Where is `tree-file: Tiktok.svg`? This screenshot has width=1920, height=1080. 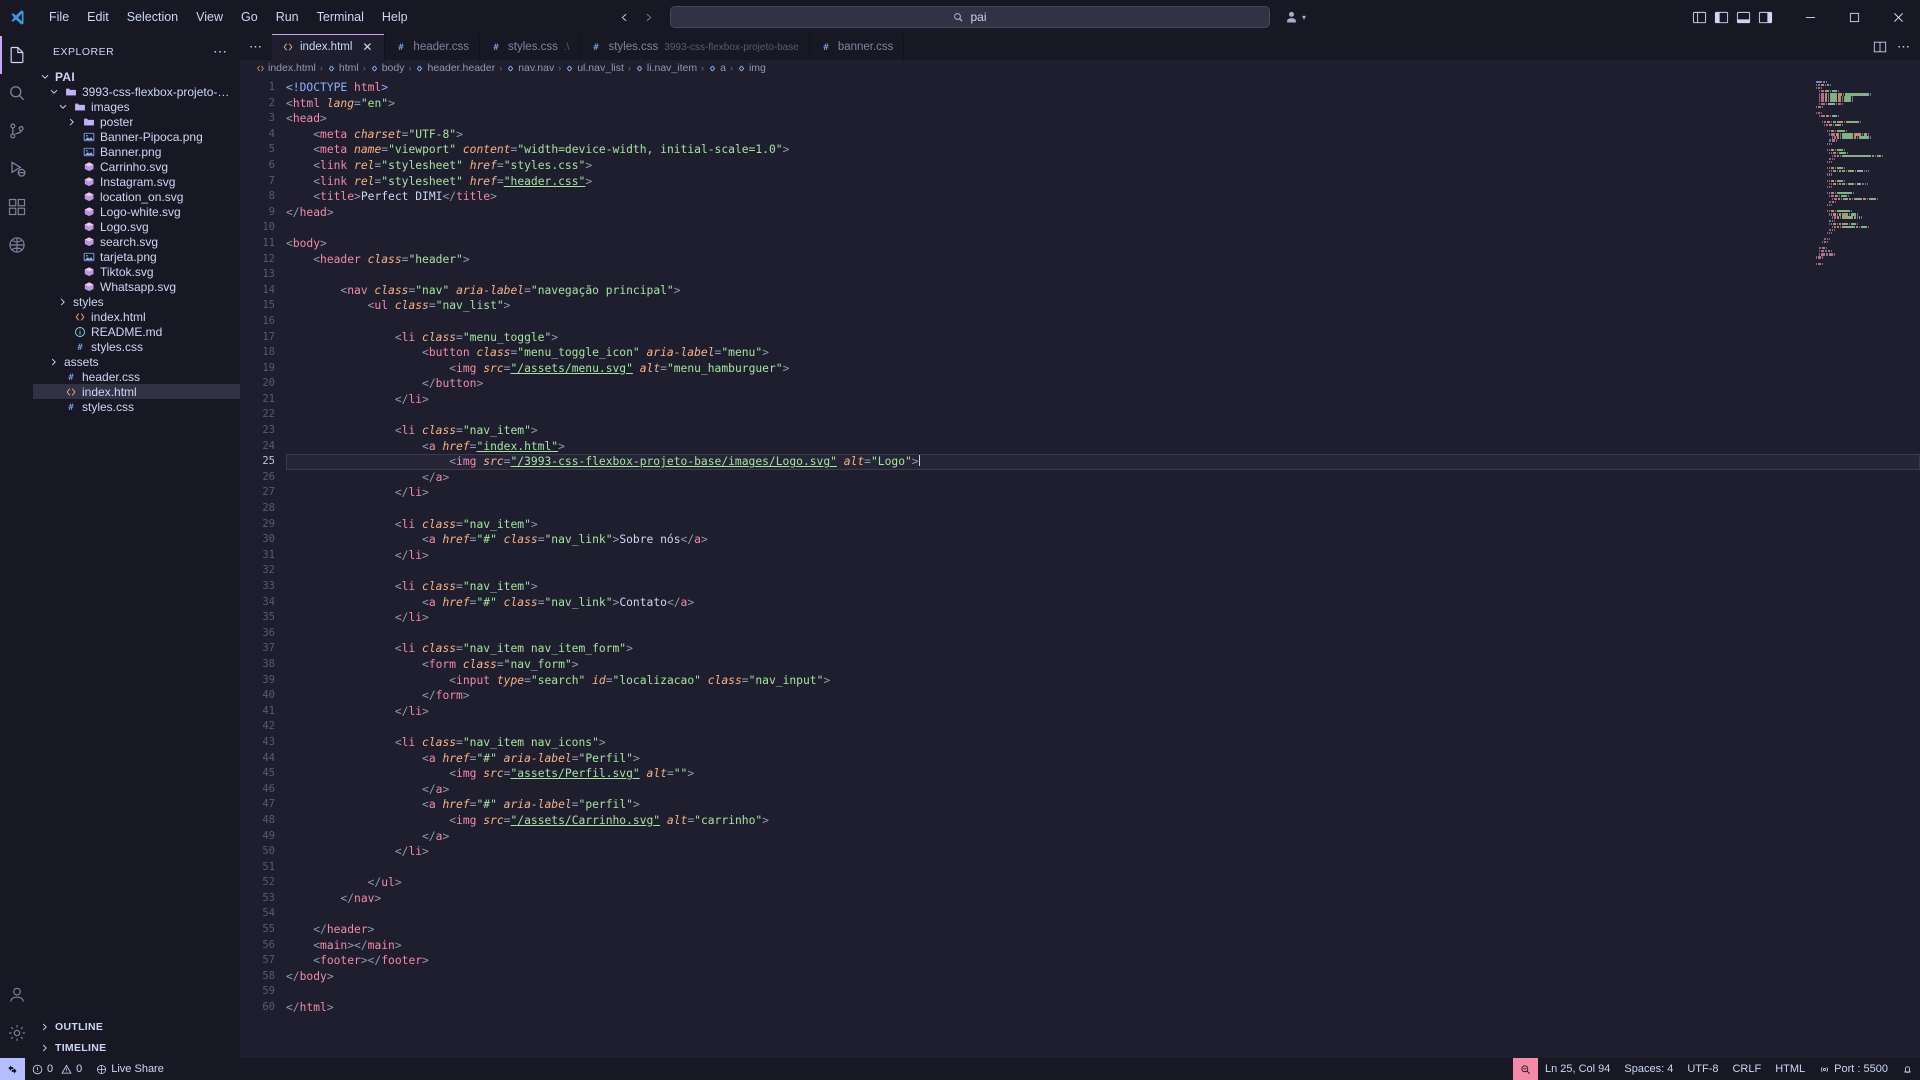
tree-file: Tiktok.svg is located at coordinates (136, 271).